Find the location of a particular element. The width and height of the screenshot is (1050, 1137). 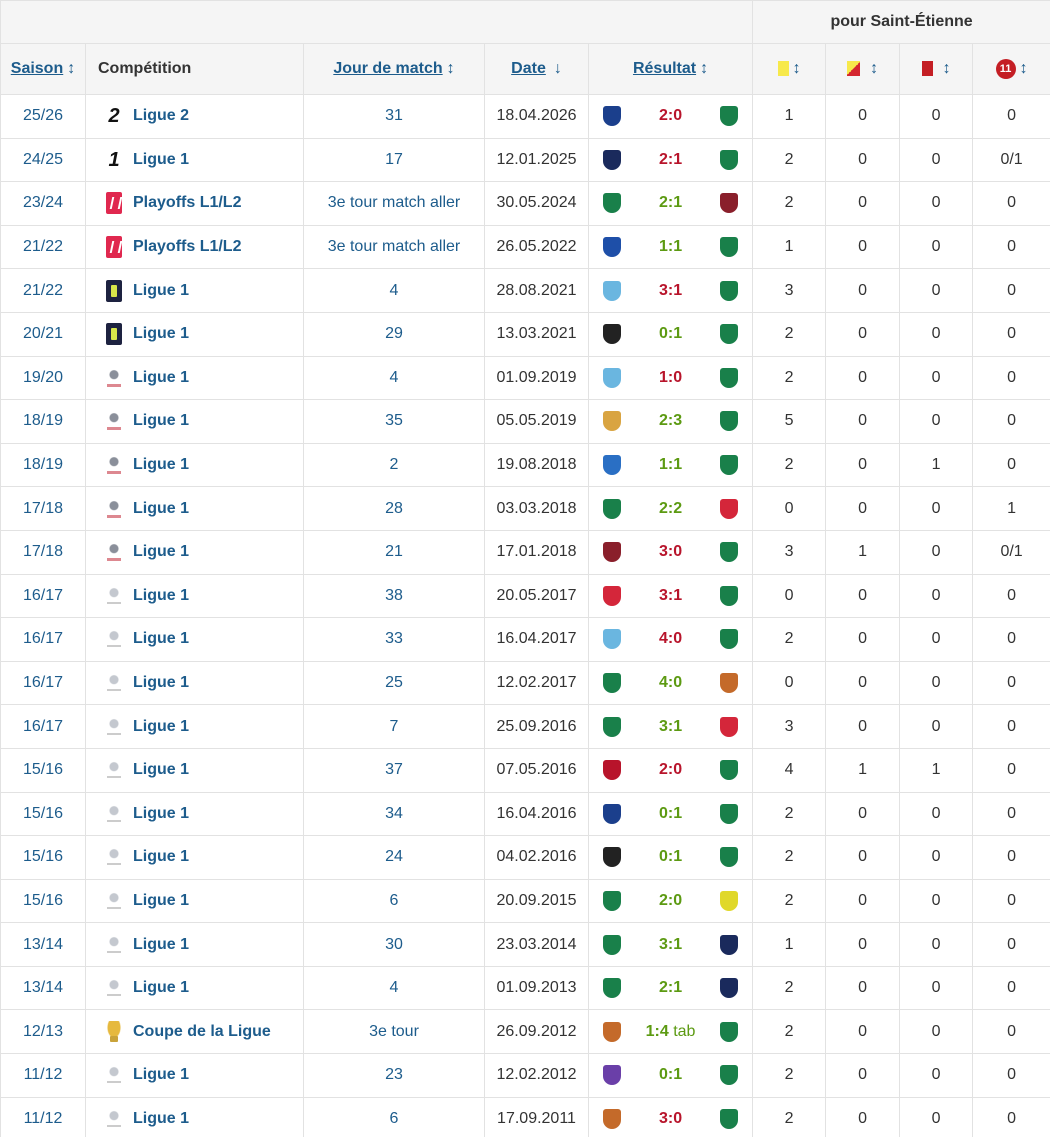

matchday-cell: 7 is located at coordinates (394, 726).